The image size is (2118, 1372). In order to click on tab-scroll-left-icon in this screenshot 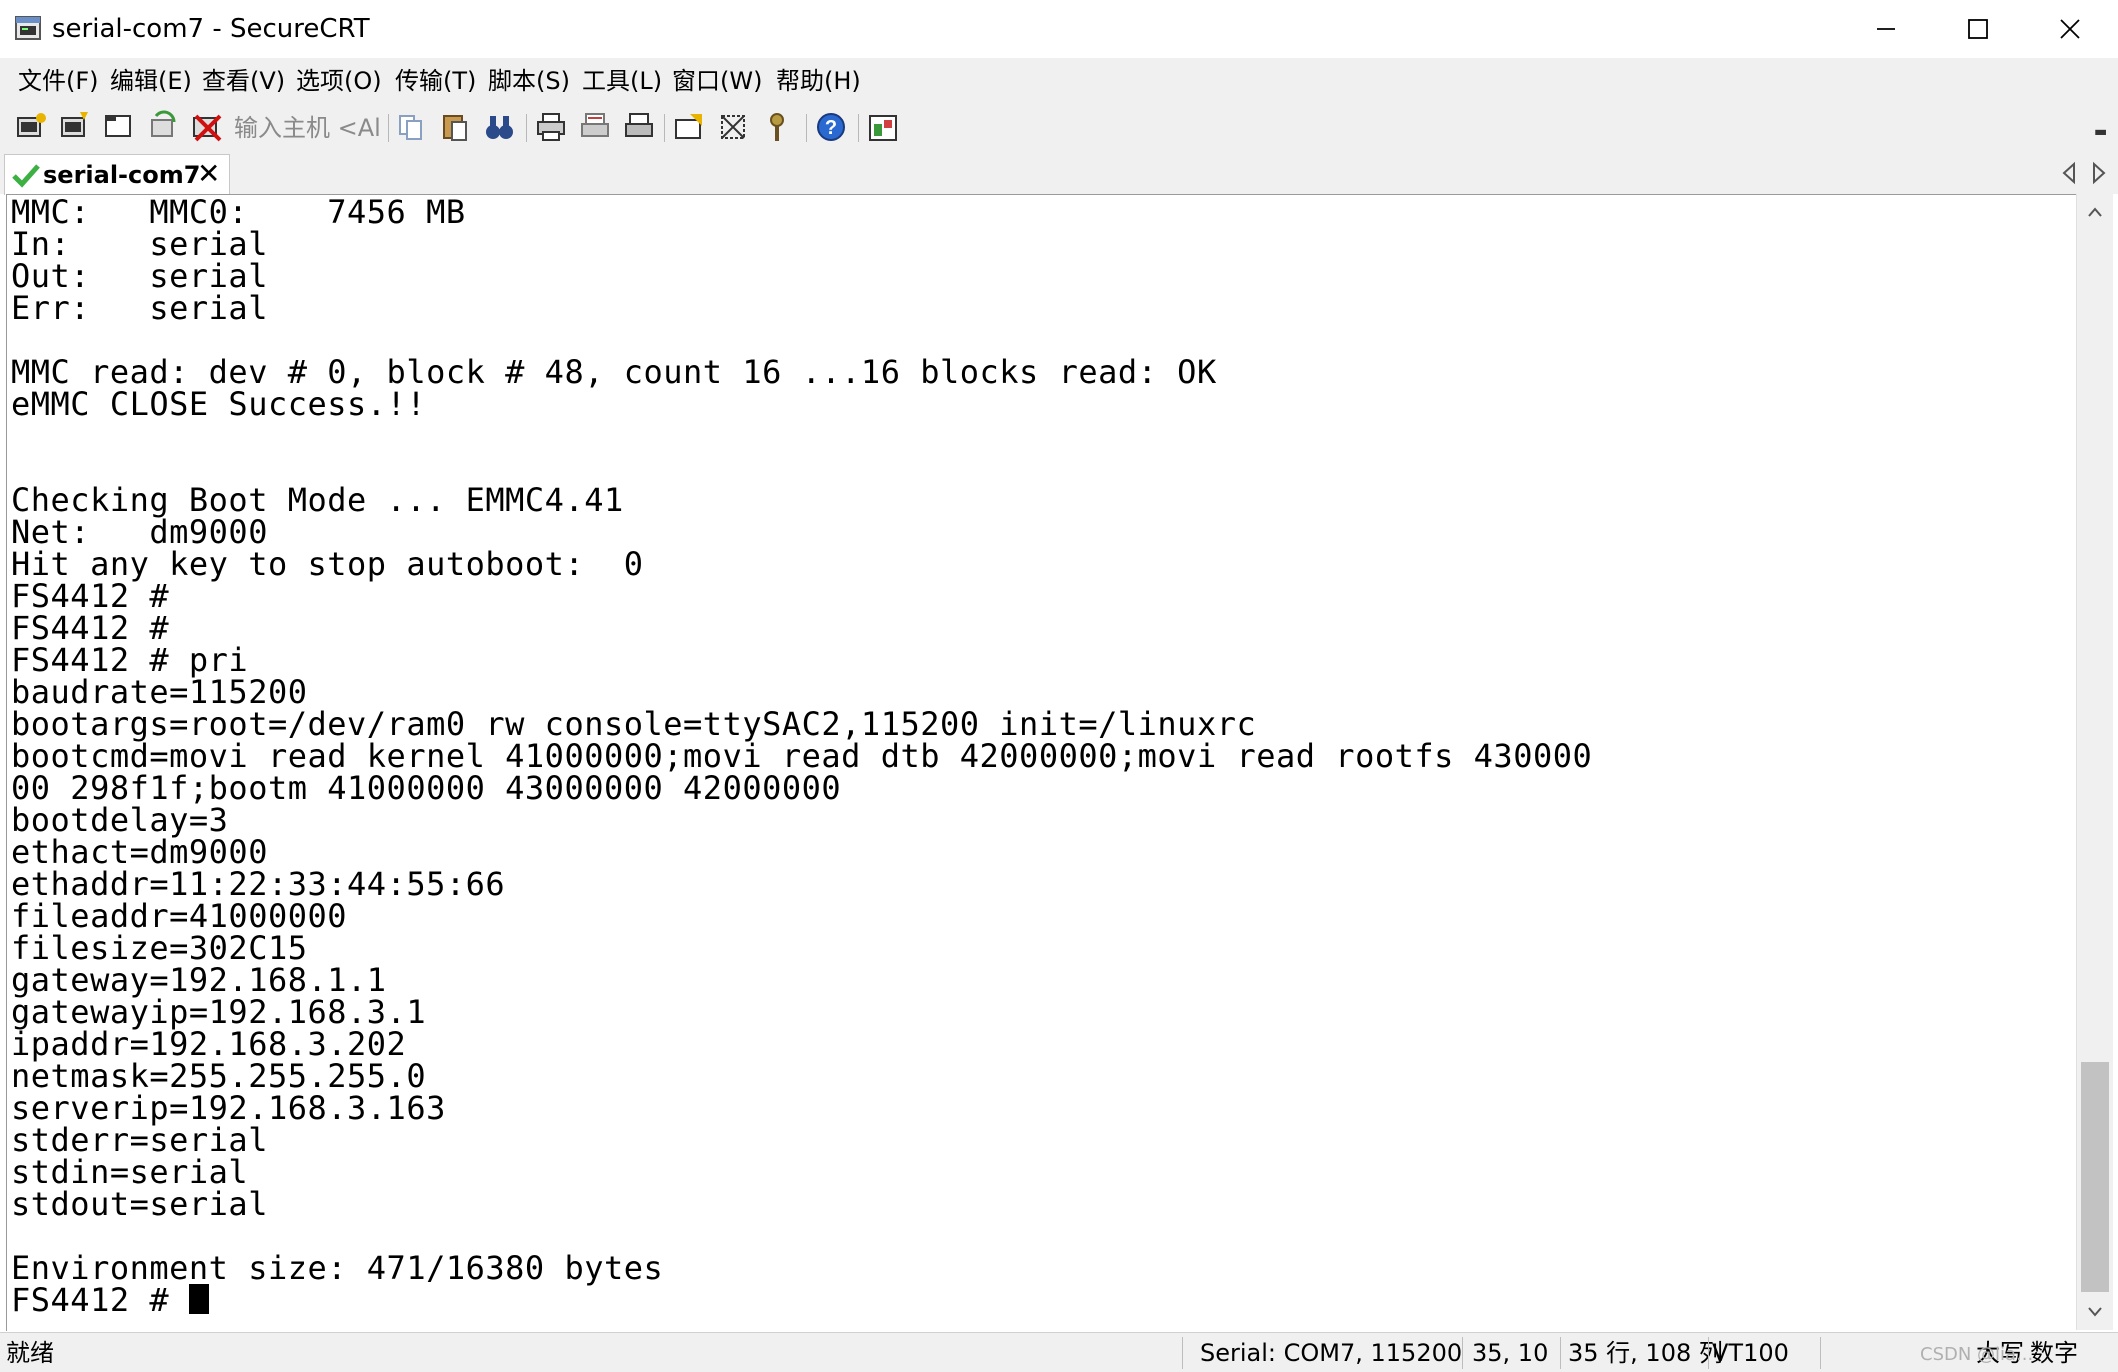, I will do `click(2069, 173)`.